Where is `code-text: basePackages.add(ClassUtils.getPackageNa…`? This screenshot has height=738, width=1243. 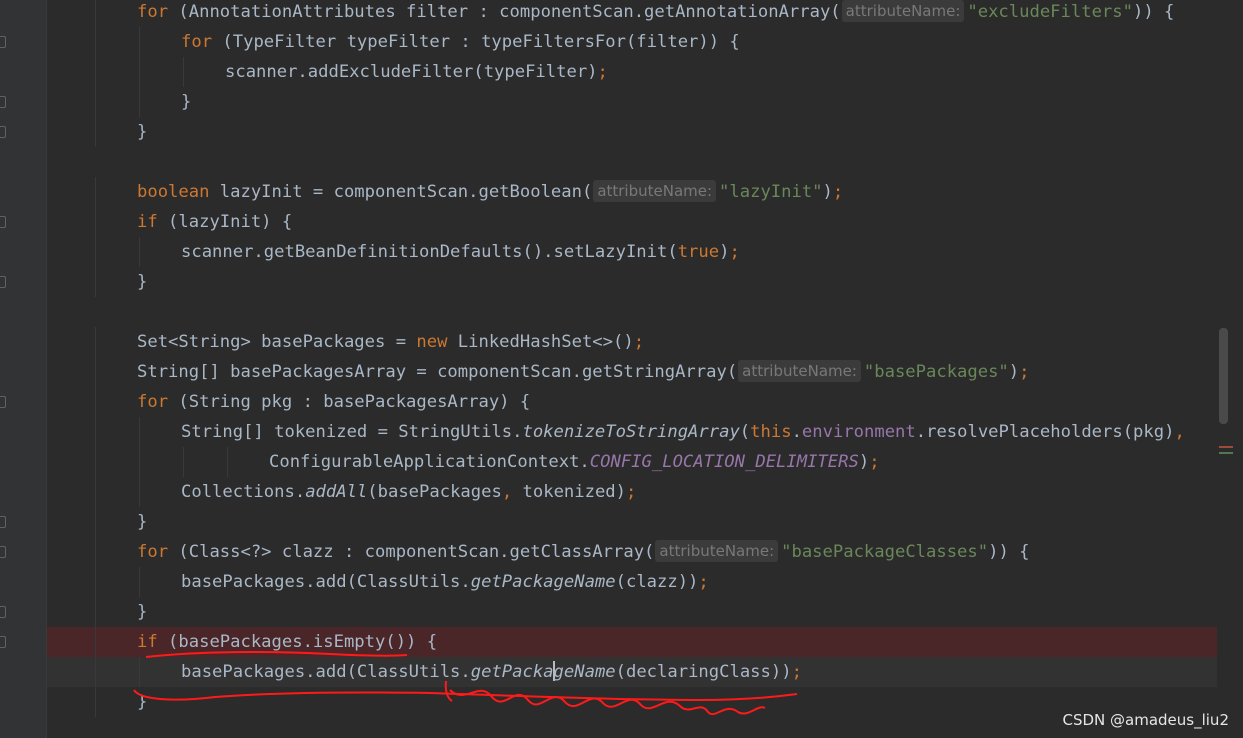 code-text: basePackages.add(ClassUtils.getPackageNa… is located at coordinates (491, 672).